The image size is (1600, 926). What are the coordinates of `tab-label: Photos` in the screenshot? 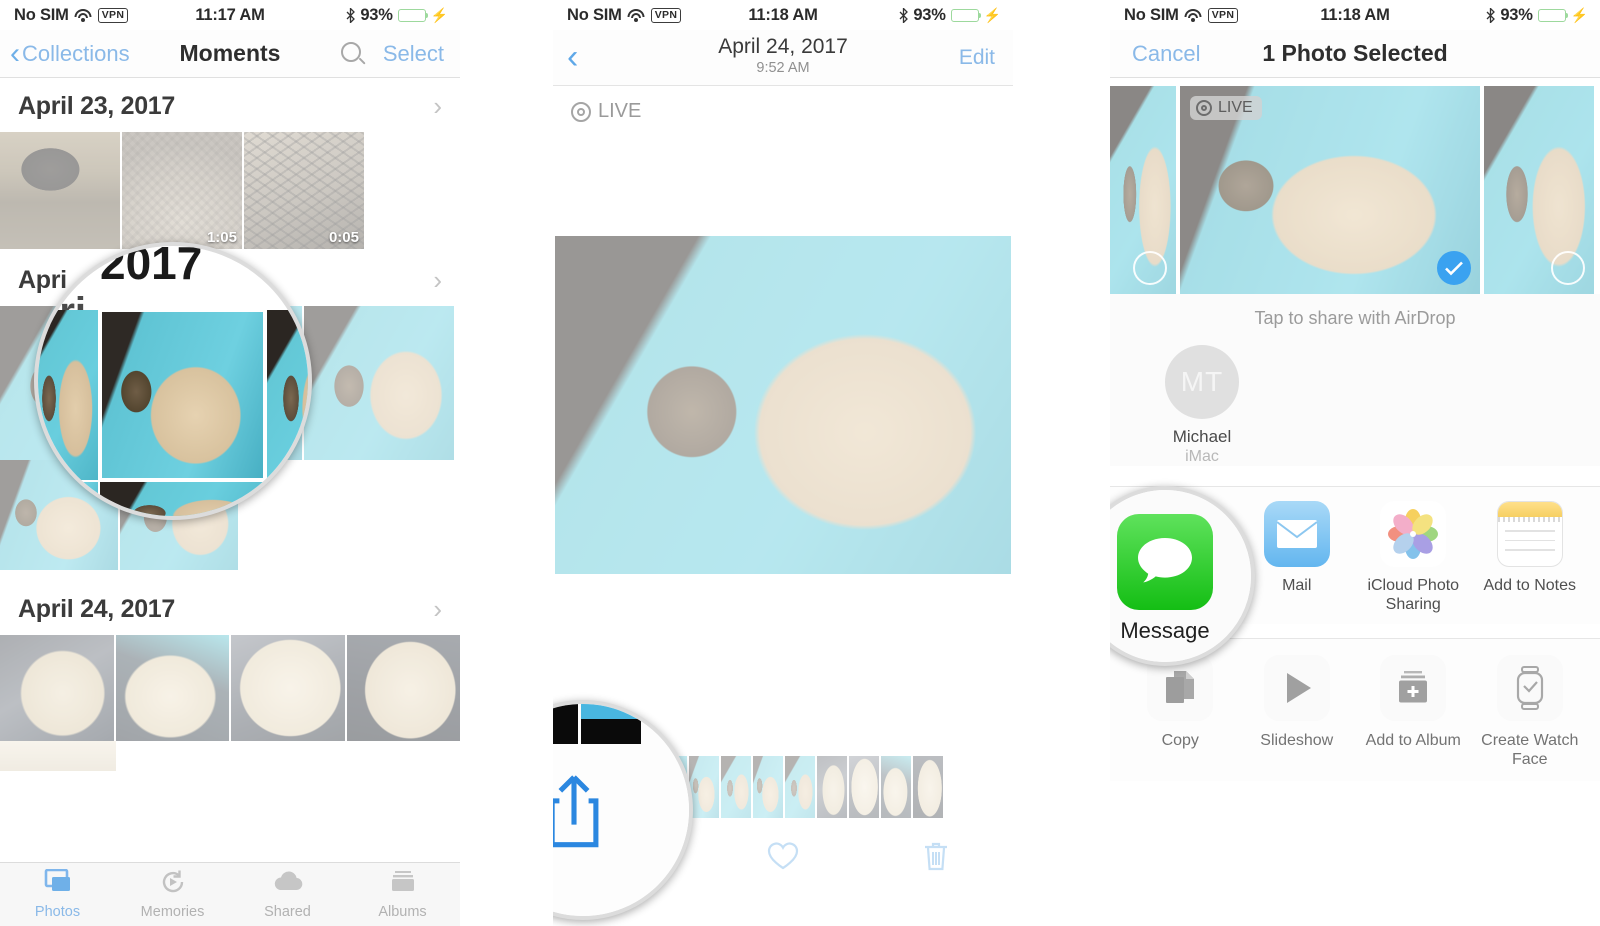 It's located at (57, 912).